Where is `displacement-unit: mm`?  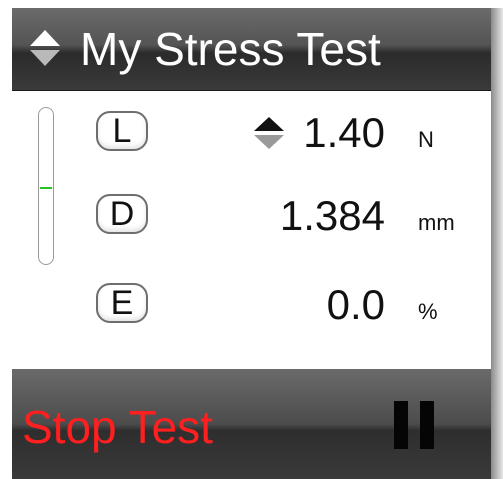
displacement-unit: mm is located at coordinates (436, 222).